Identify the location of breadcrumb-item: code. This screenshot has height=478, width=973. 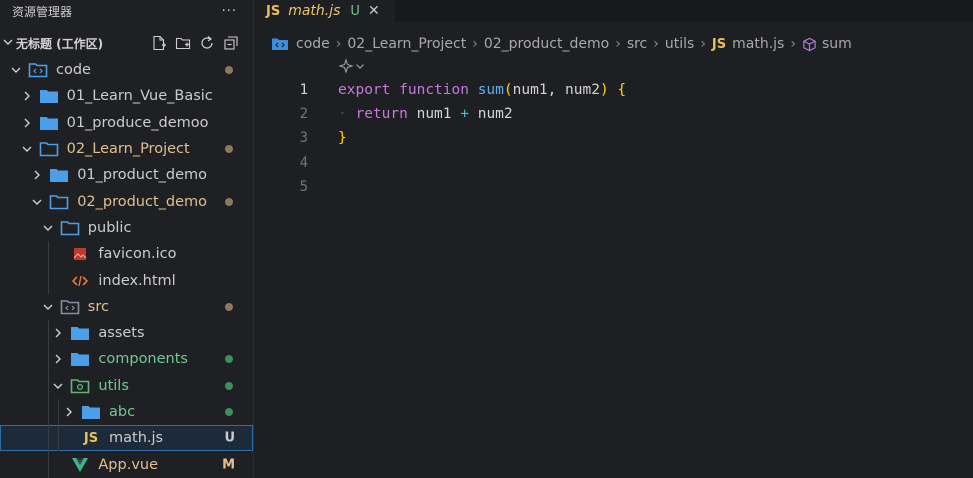
(313, 44).